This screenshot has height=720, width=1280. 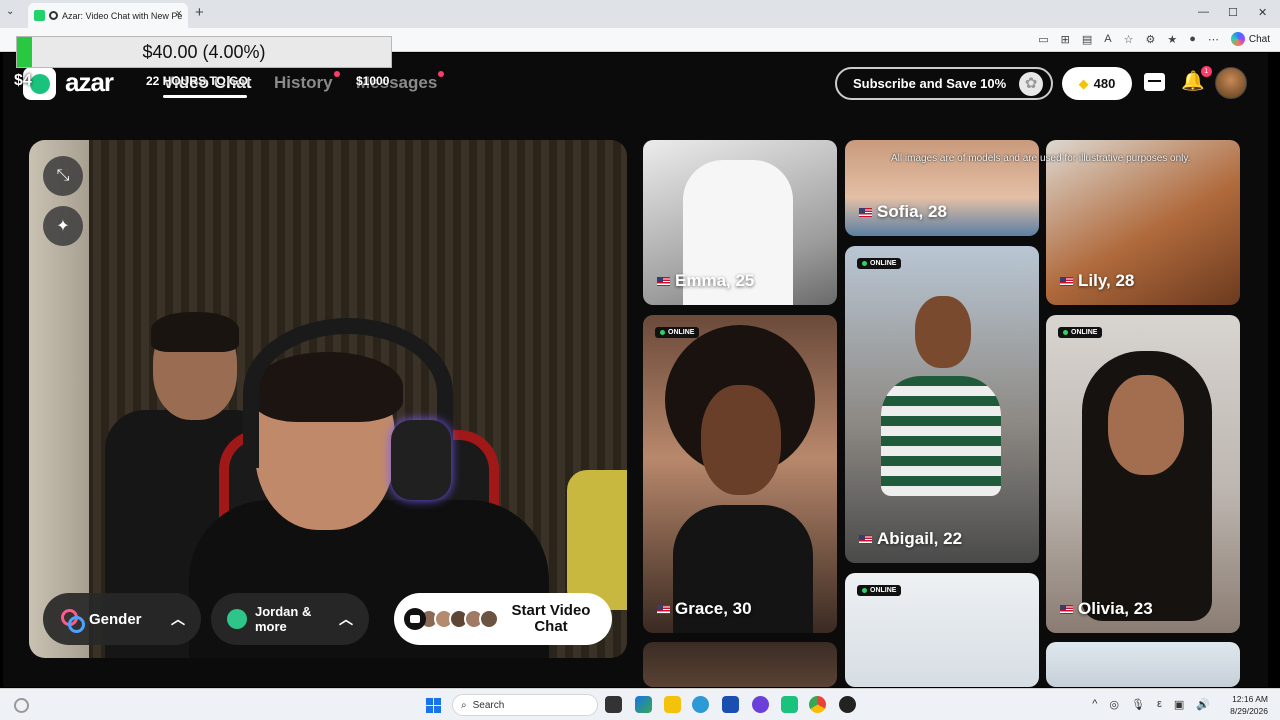 What do you see at coordinates (1087, 39) in the screenshot?
I see `page-icon: ▤` at bounding box center [1087, 39].